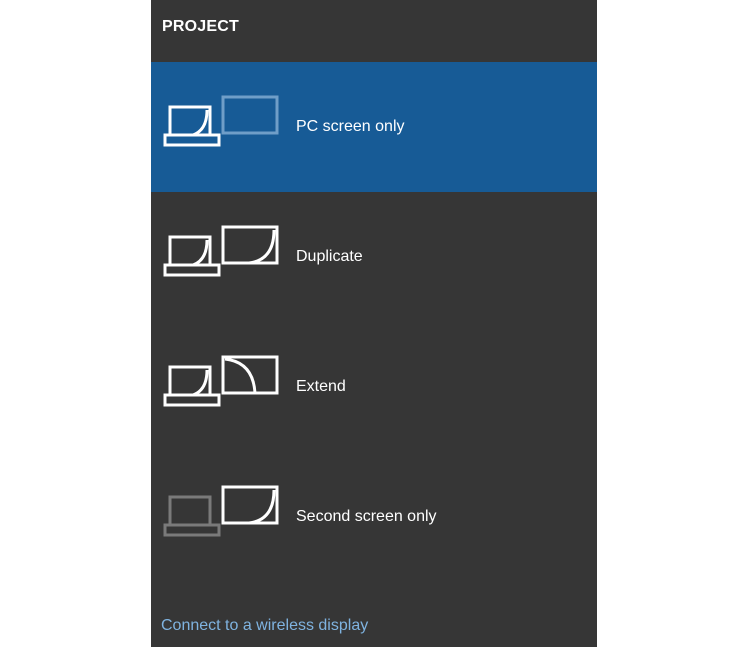  I want to click on option-label: Duplicate, so click(329, 256).